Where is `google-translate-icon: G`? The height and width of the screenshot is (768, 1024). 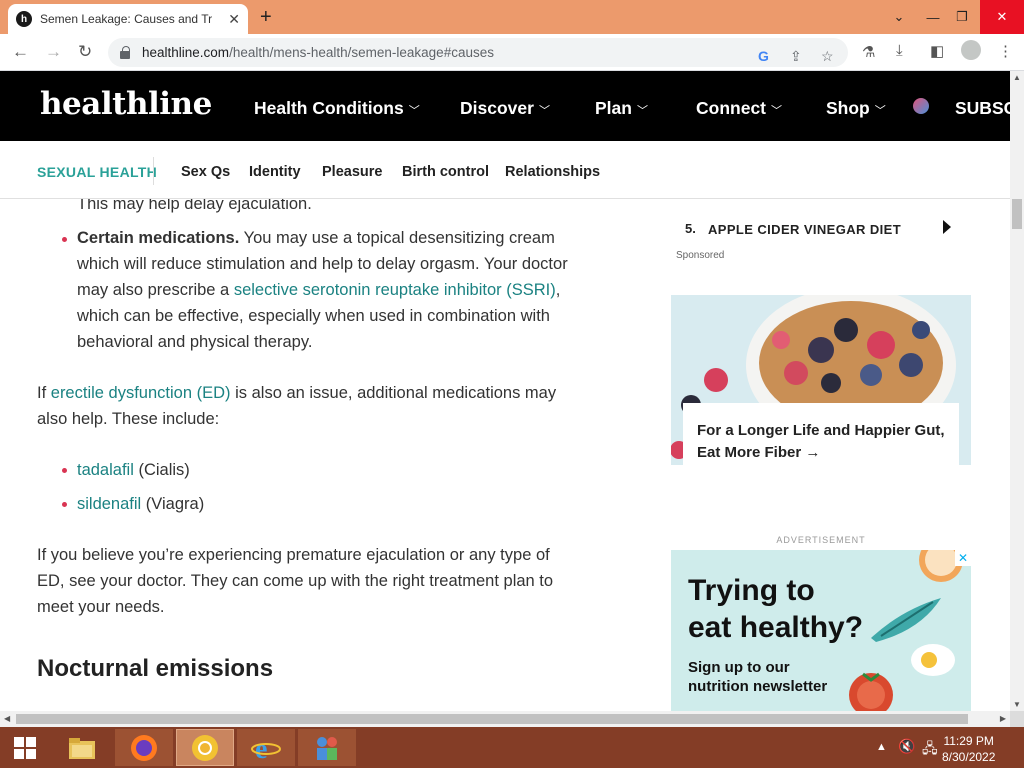
google-translate-icon: G is located at coordinates (763, 56).